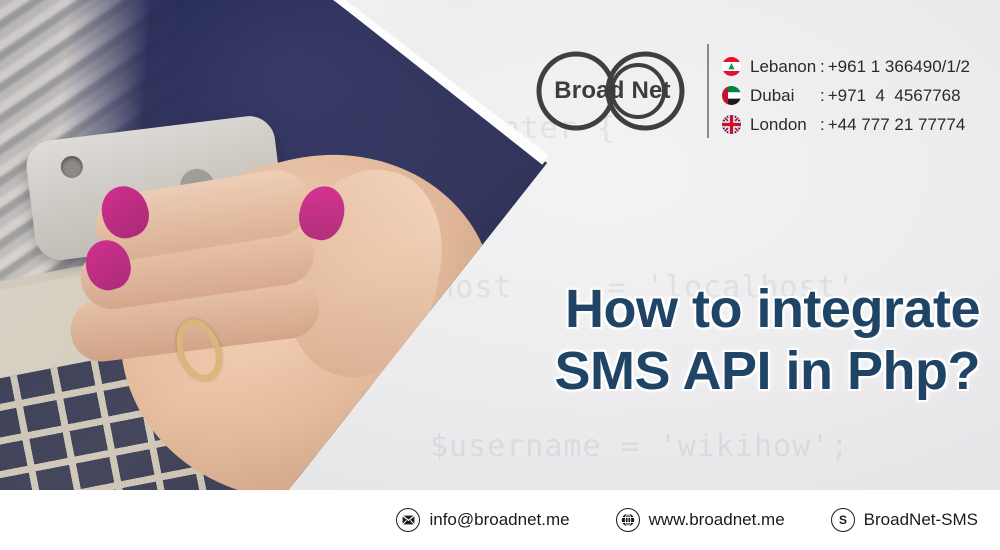  What do you see at coordinates (899, 66) in the screenshot?
I see `contact-number: +961 1 366490/1/2` at bounding box center [899, 66].